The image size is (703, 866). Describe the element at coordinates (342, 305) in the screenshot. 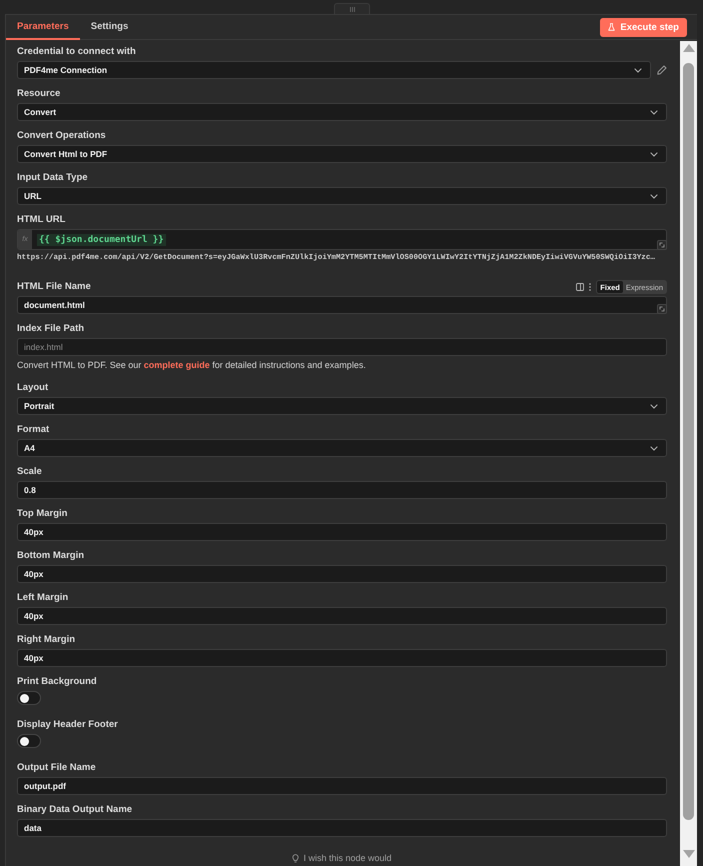

I see `text-field: document.html` at that location.